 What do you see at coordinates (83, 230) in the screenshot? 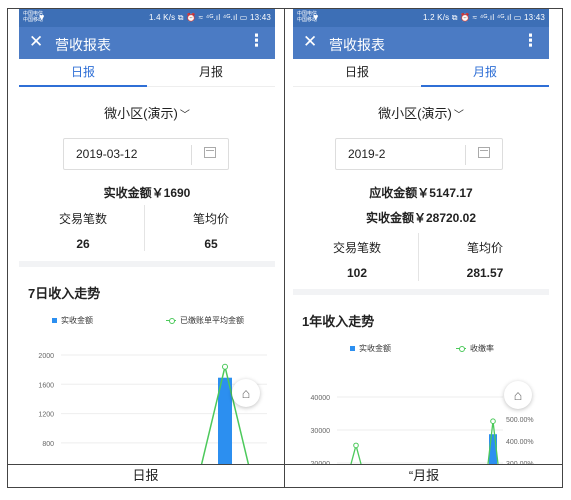
I see `kpi-transactions: 交易笔数 26` at bounding box center [83, 230].